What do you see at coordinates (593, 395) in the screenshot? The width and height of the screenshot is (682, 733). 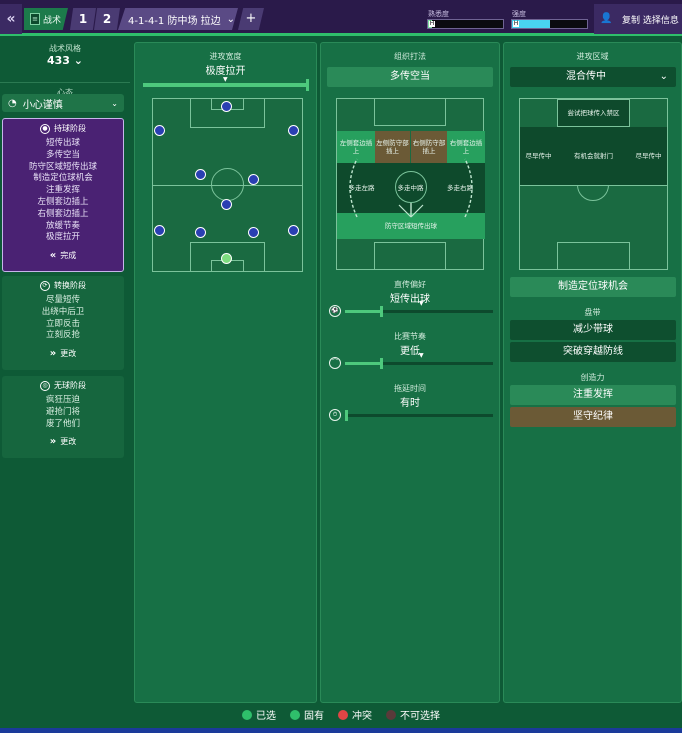 I see `creativity-option: 注重发挥` at bounding box center [593, 395].